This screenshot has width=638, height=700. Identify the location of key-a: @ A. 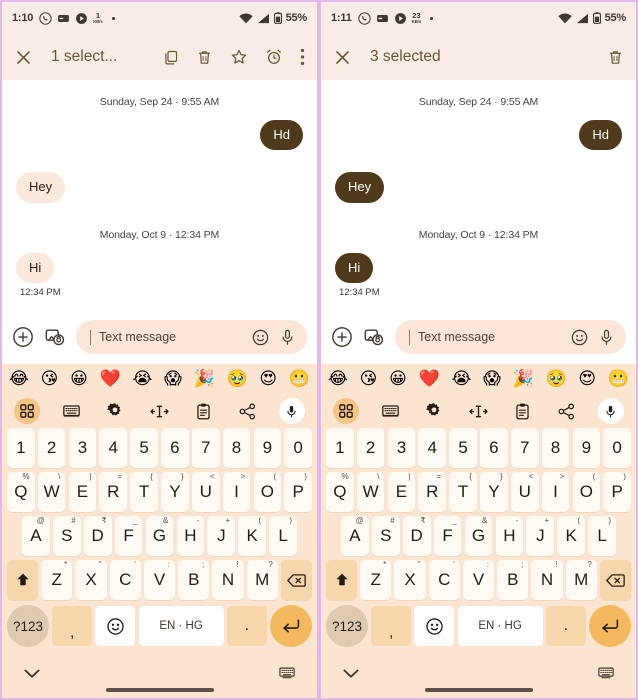
(355, 536).